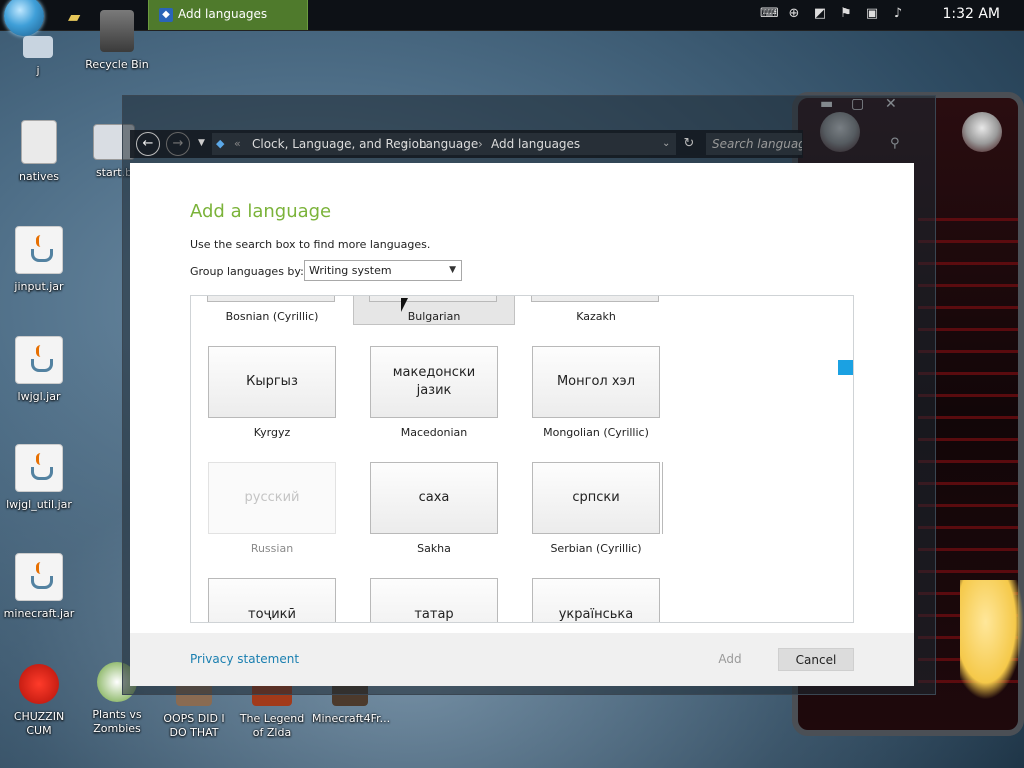 The image size is (1024, 768). I want to click on desktop-icon-jinput: jinput.jar, so click(39, 260).